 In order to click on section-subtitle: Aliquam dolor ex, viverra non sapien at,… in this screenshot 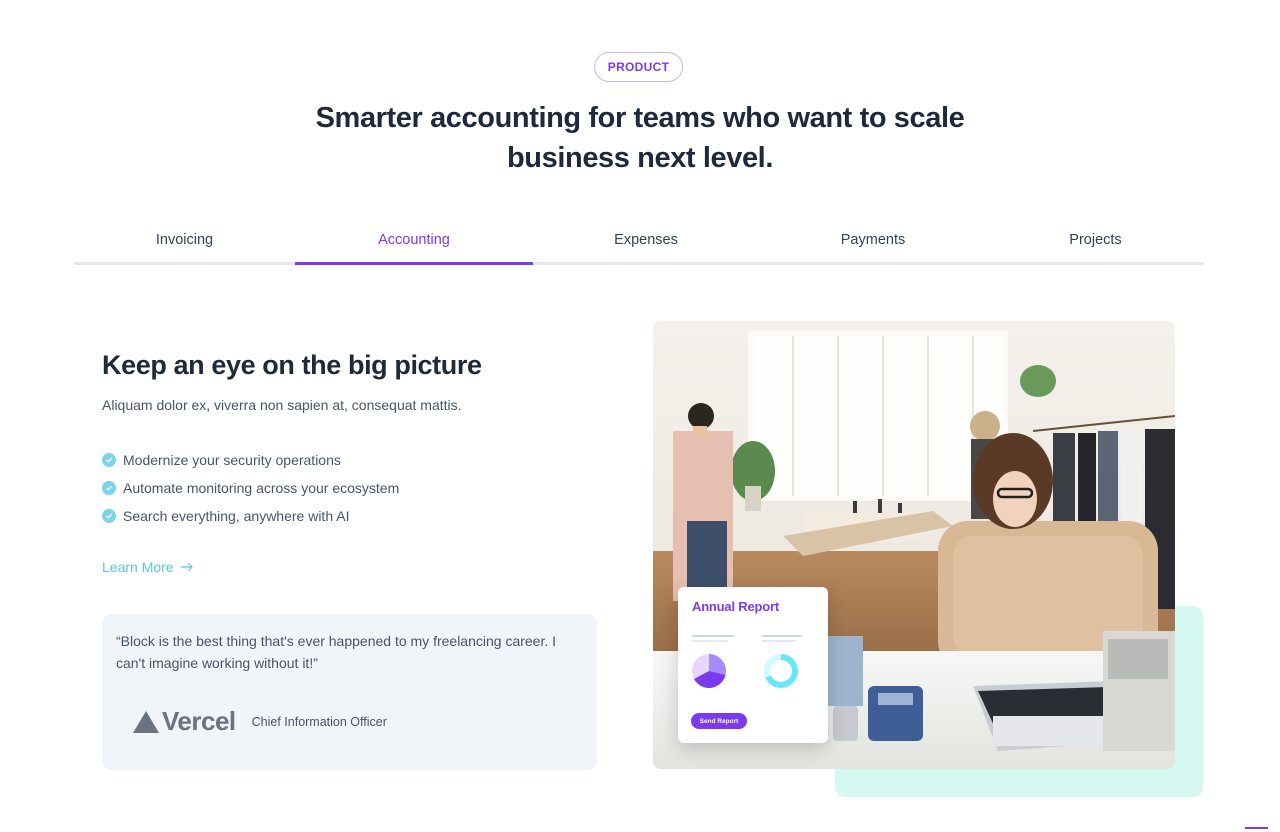, I will do `click(282, 405)`.